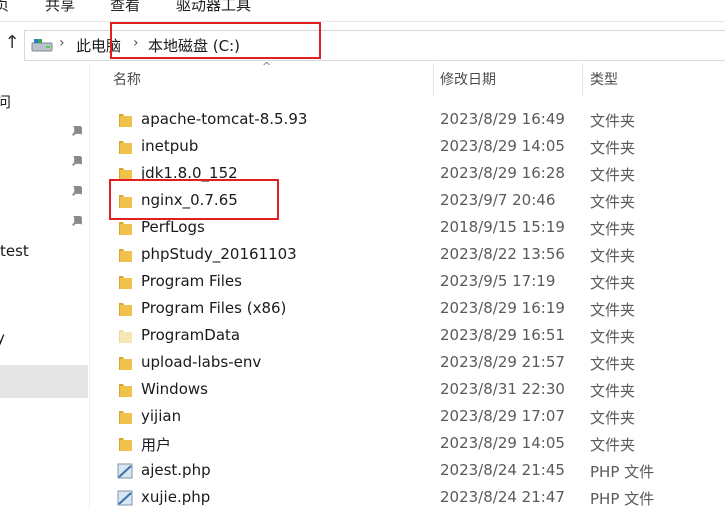  Describe the element at coordinates (213, 7) in the screenshot. I see `ribbon-tab-drive-tools: 驱动器工具` at that location.